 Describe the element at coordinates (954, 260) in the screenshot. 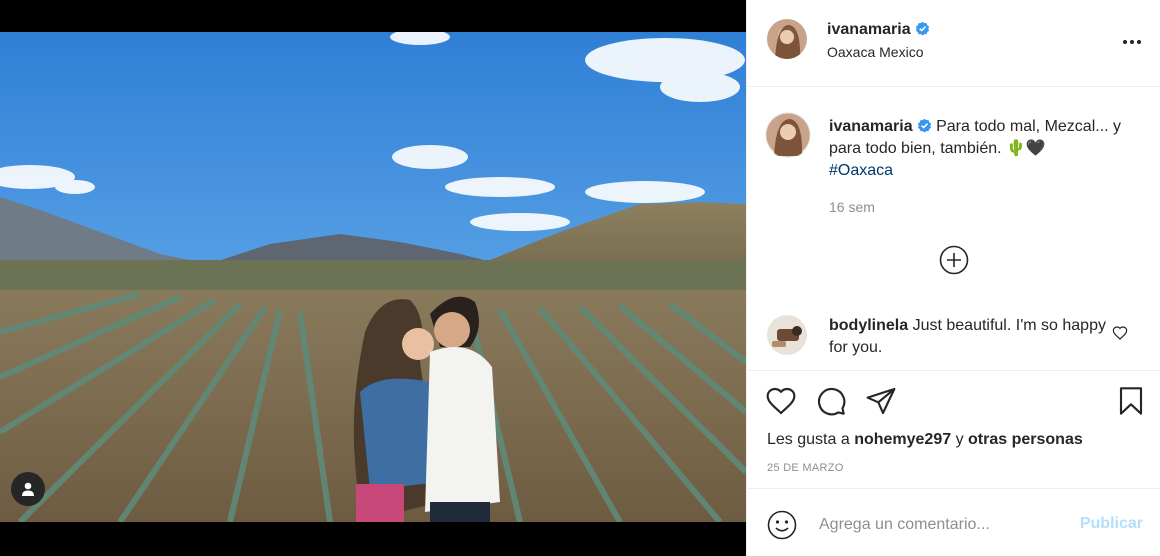

I see `plus-circle-icon` at that location.